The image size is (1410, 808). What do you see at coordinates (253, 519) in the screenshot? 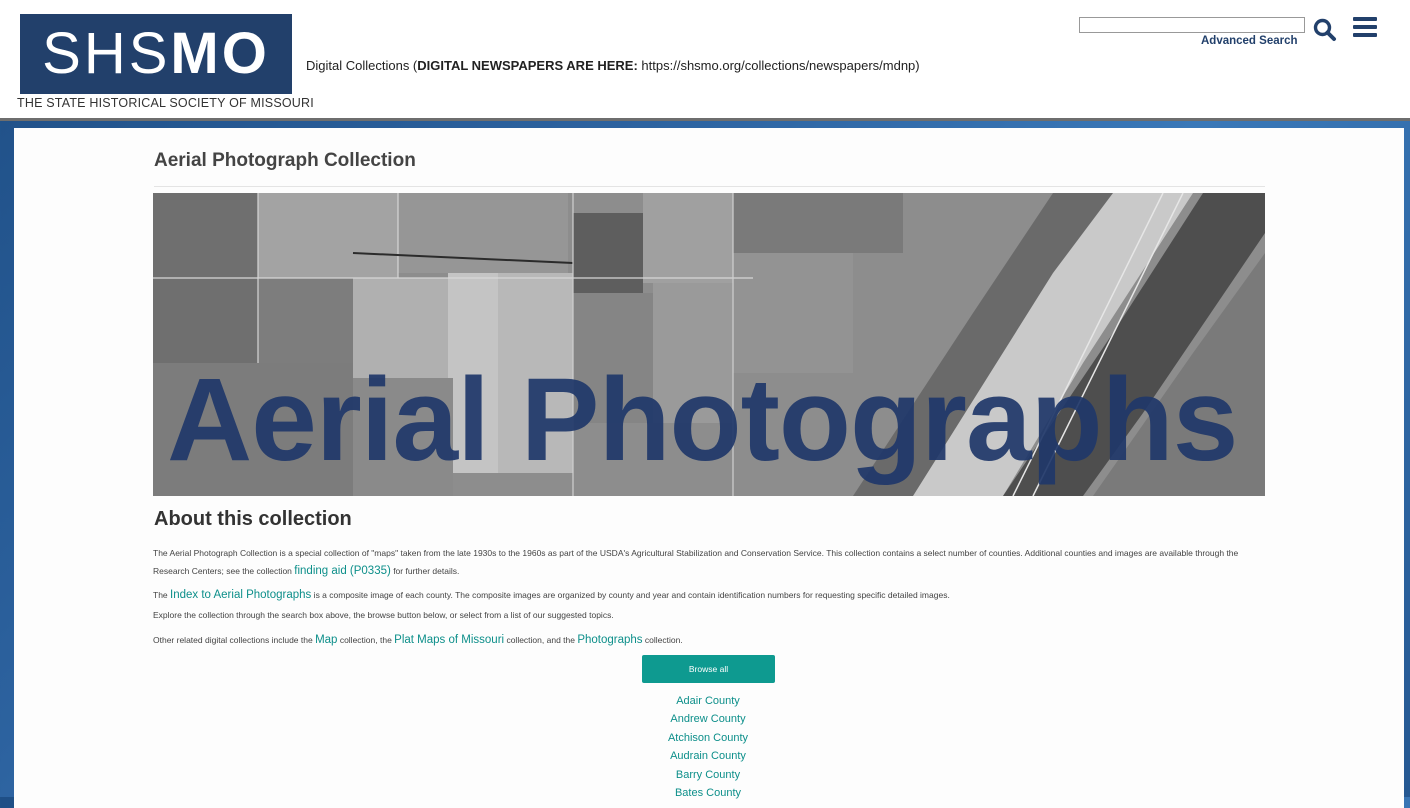
I see `about-heading: About this collection` at bounding box center [253, 519].